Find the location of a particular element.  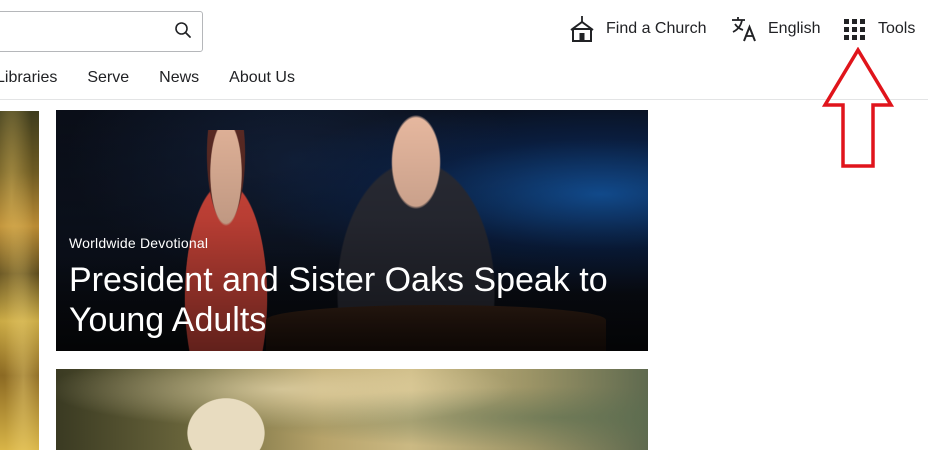

nav-item-about-us: About Us is located at coordinates (262, 78).